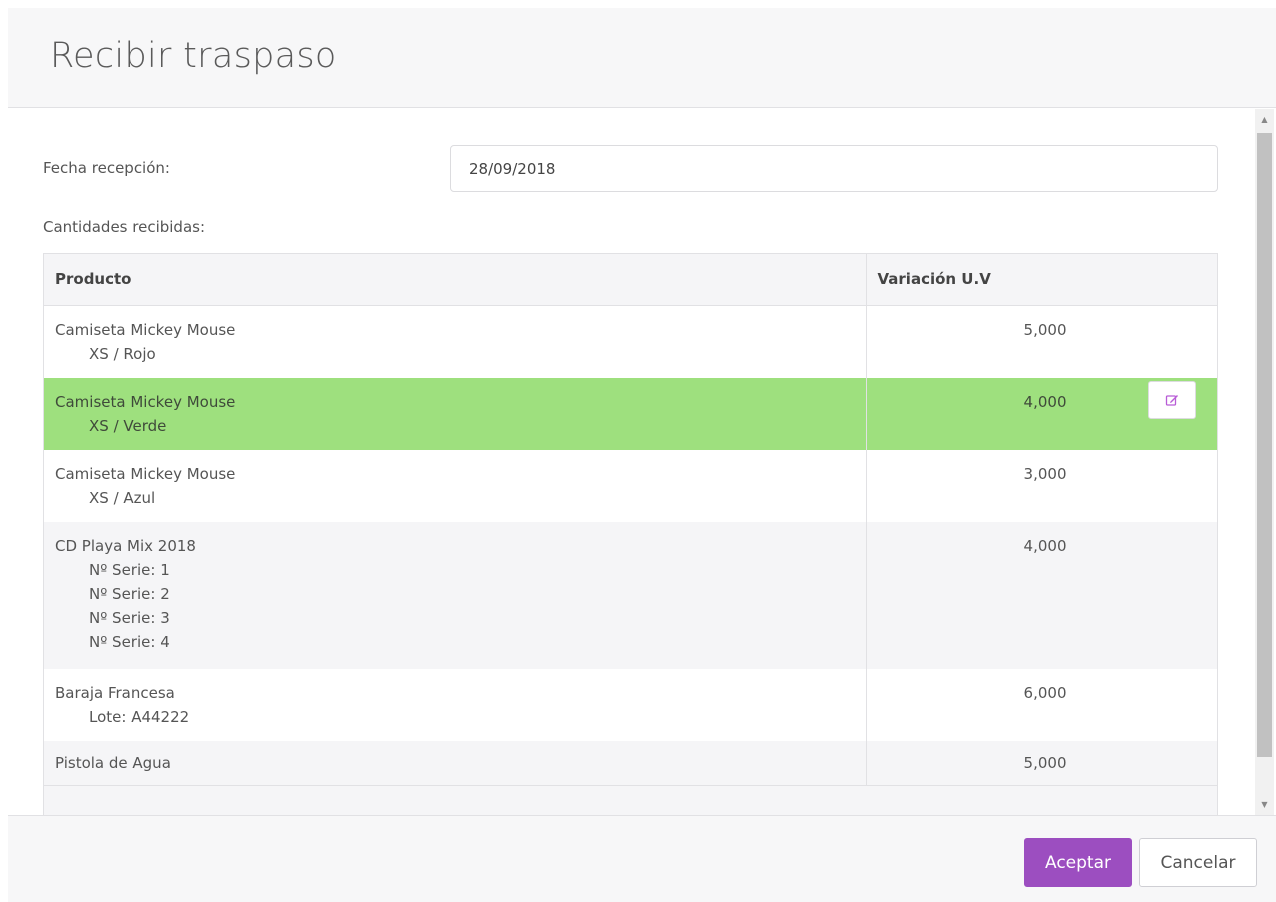  Describe the element at coordinates (1045, 692) in the screenshot. I see `quantity-value: 6,000` at that location.